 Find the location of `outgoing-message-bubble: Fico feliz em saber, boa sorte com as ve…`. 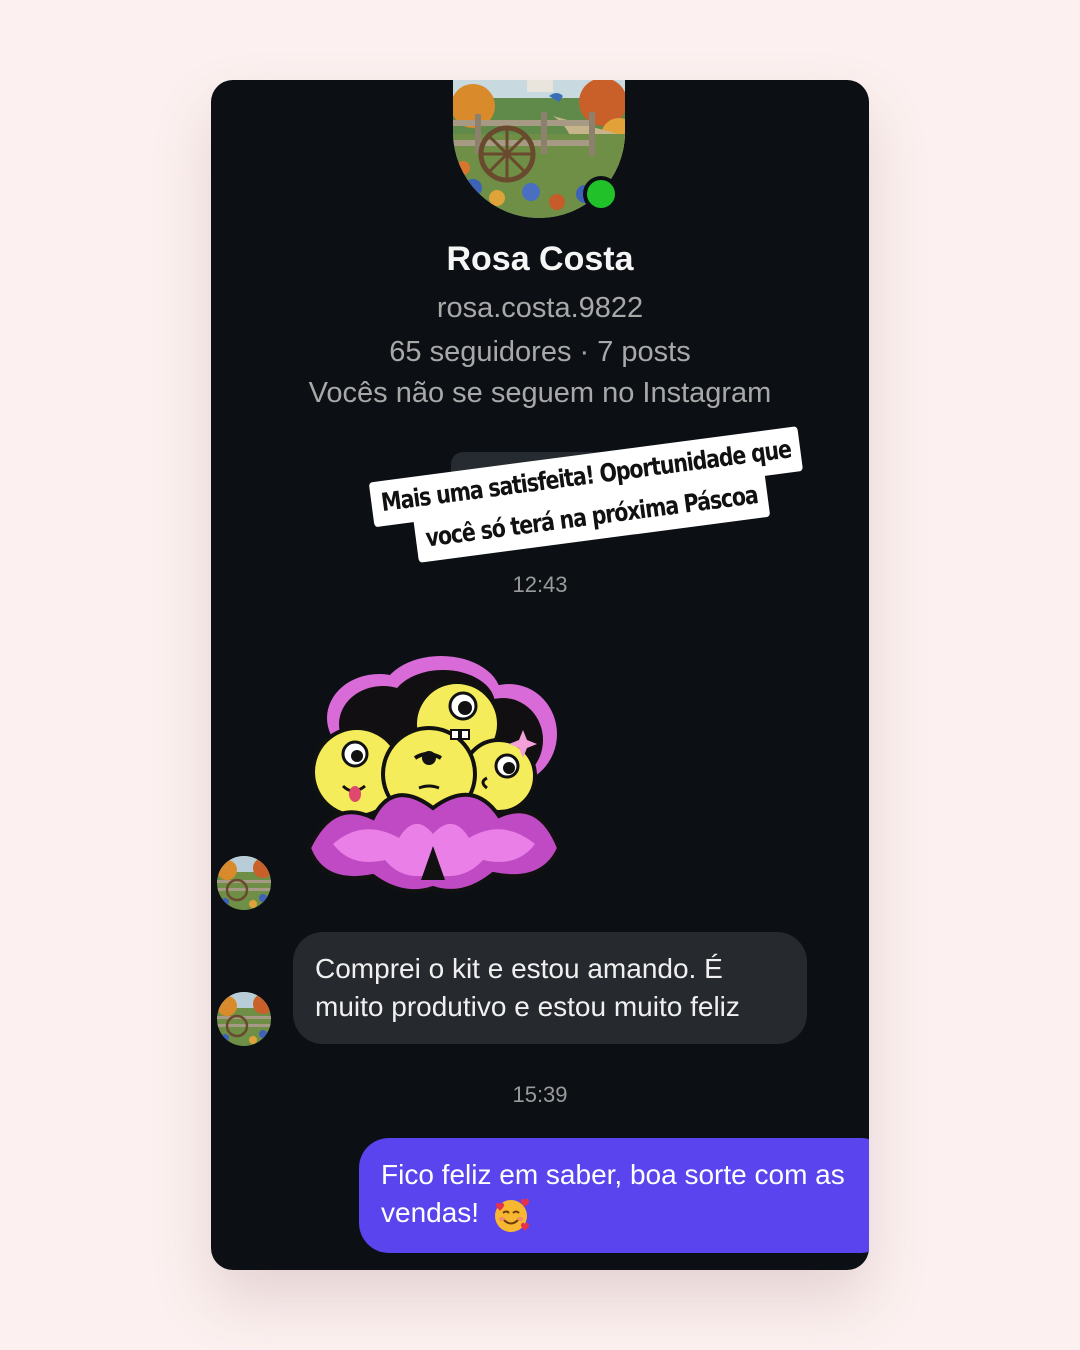

outgoing-message-bubble: Fico feliz em saber, boa sorte com as ve… is located at coordinates (614, 1195).